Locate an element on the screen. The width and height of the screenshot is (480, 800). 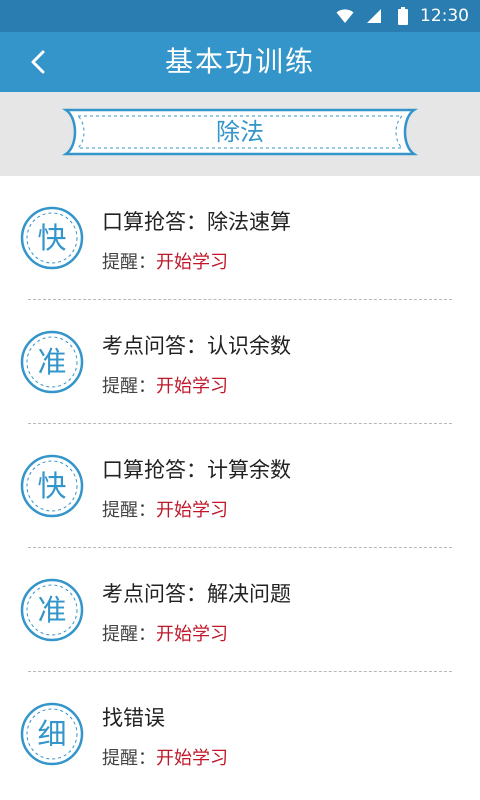
status-bar: 12:30 is located at coordinates (240, 16).